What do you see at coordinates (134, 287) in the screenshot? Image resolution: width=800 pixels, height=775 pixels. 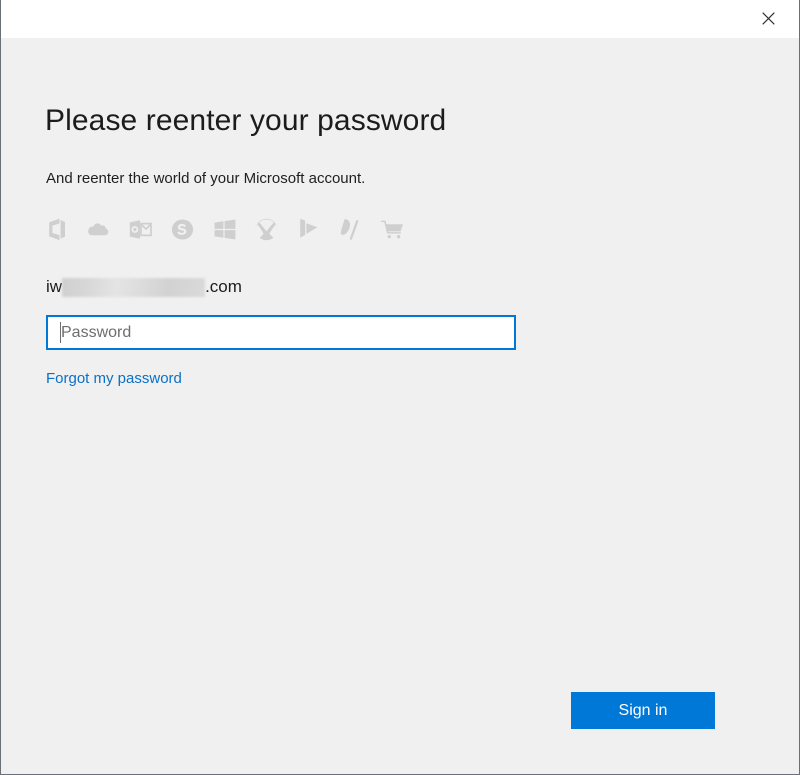 I see `redaction-block` at bounding box center [134, 287].